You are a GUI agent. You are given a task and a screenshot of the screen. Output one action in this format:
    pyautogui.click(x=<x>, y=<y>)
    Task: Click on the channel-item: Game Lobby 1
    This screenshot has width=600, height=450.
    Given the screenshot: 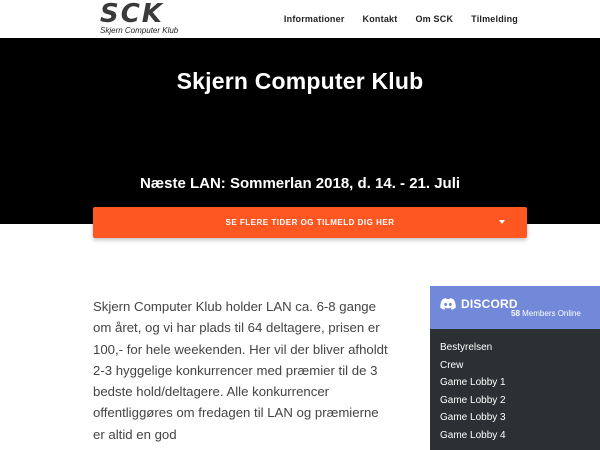 What is the action you would take?
    pyautogui.click(x=515, y=383)
    